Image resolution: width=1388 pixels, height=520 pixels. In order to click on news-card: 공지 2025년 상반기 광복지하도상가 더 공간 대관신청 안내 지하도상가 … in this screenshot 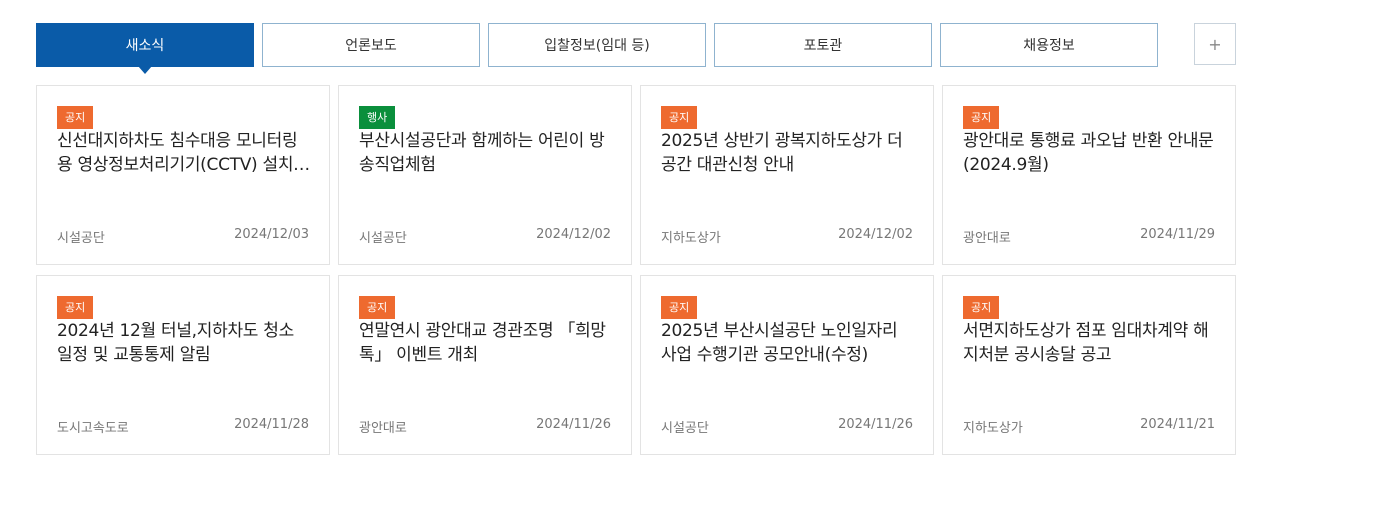, I will do `click(787, 175)`.